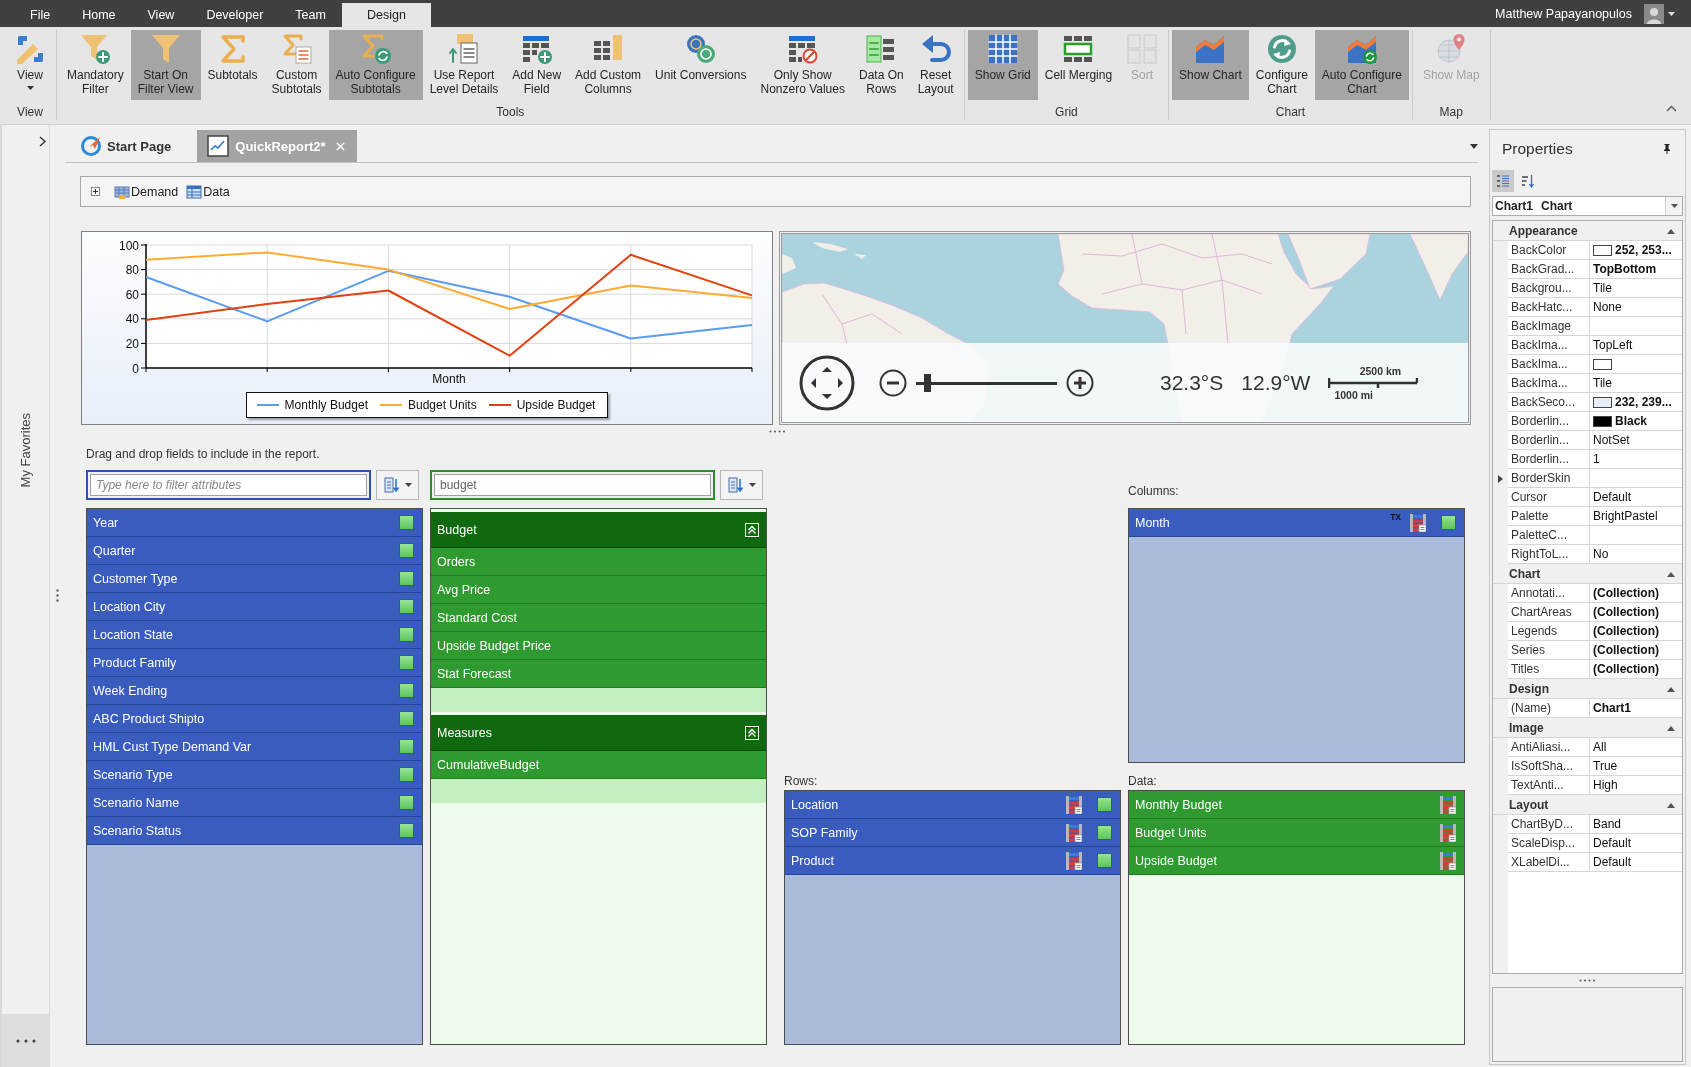  I want to click on ribbon-button: Show Chart, so click(1210, 65).